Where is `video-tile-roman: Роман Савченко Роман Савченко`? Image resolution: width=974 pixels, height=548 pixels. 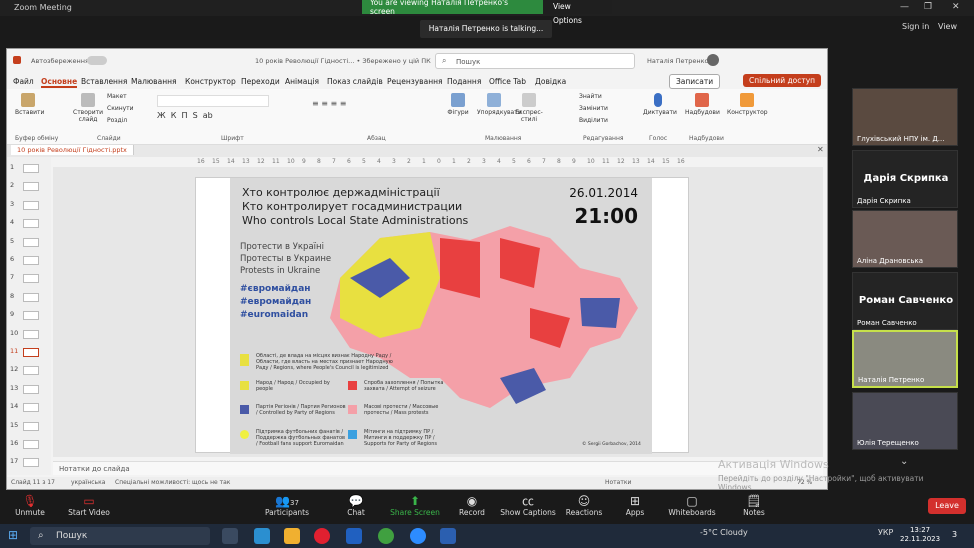 video-tile-roman: Роман Савченко Роман Савченко is located at coordinates (905, 301).